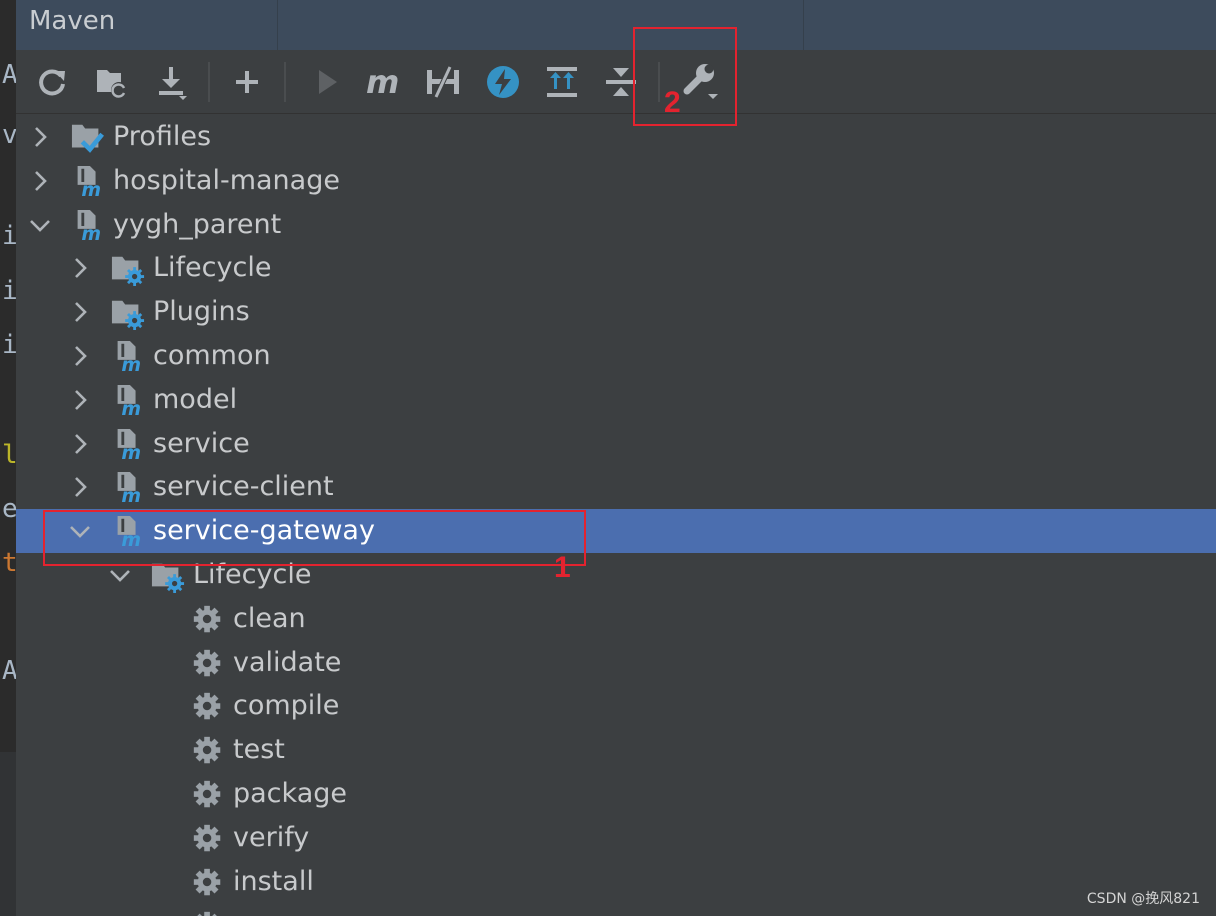 The height and width of the screenshot is (916, 1216). Describe the element at coordinates (616, 838) in the screenshot. I see `tree-row: verify` at that location.